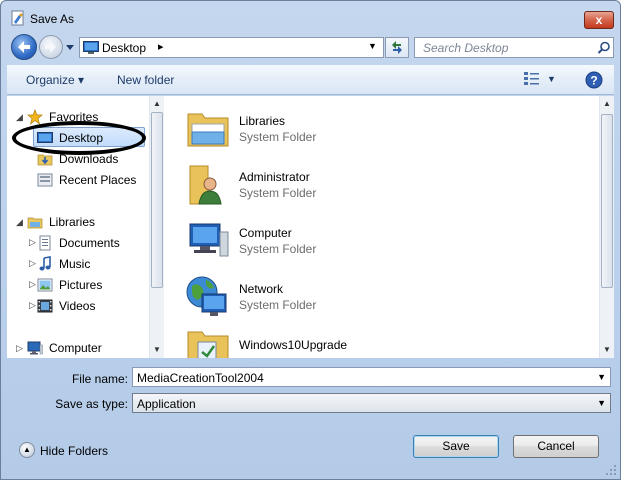 The width and height of the screenshot is (621, 480). I want to click on close-icon: x, so click(599, 20).